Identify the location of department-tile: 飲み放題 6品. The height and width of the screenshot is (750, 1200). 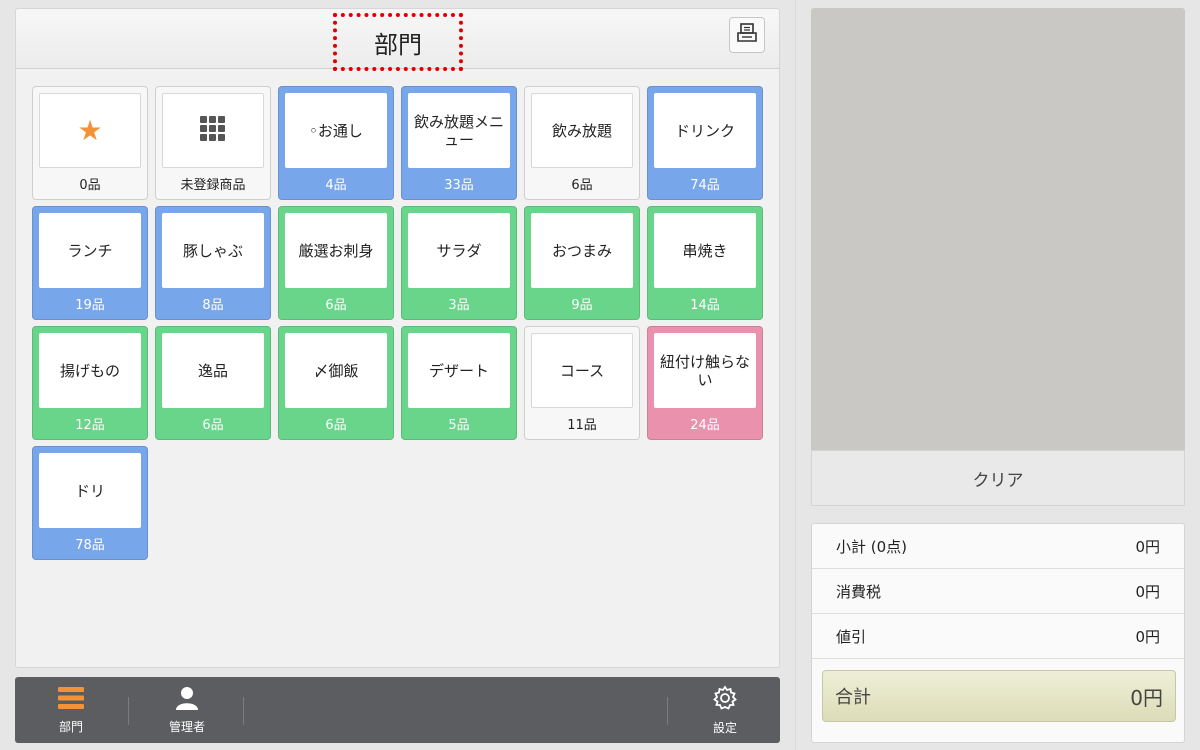
(582, 143).